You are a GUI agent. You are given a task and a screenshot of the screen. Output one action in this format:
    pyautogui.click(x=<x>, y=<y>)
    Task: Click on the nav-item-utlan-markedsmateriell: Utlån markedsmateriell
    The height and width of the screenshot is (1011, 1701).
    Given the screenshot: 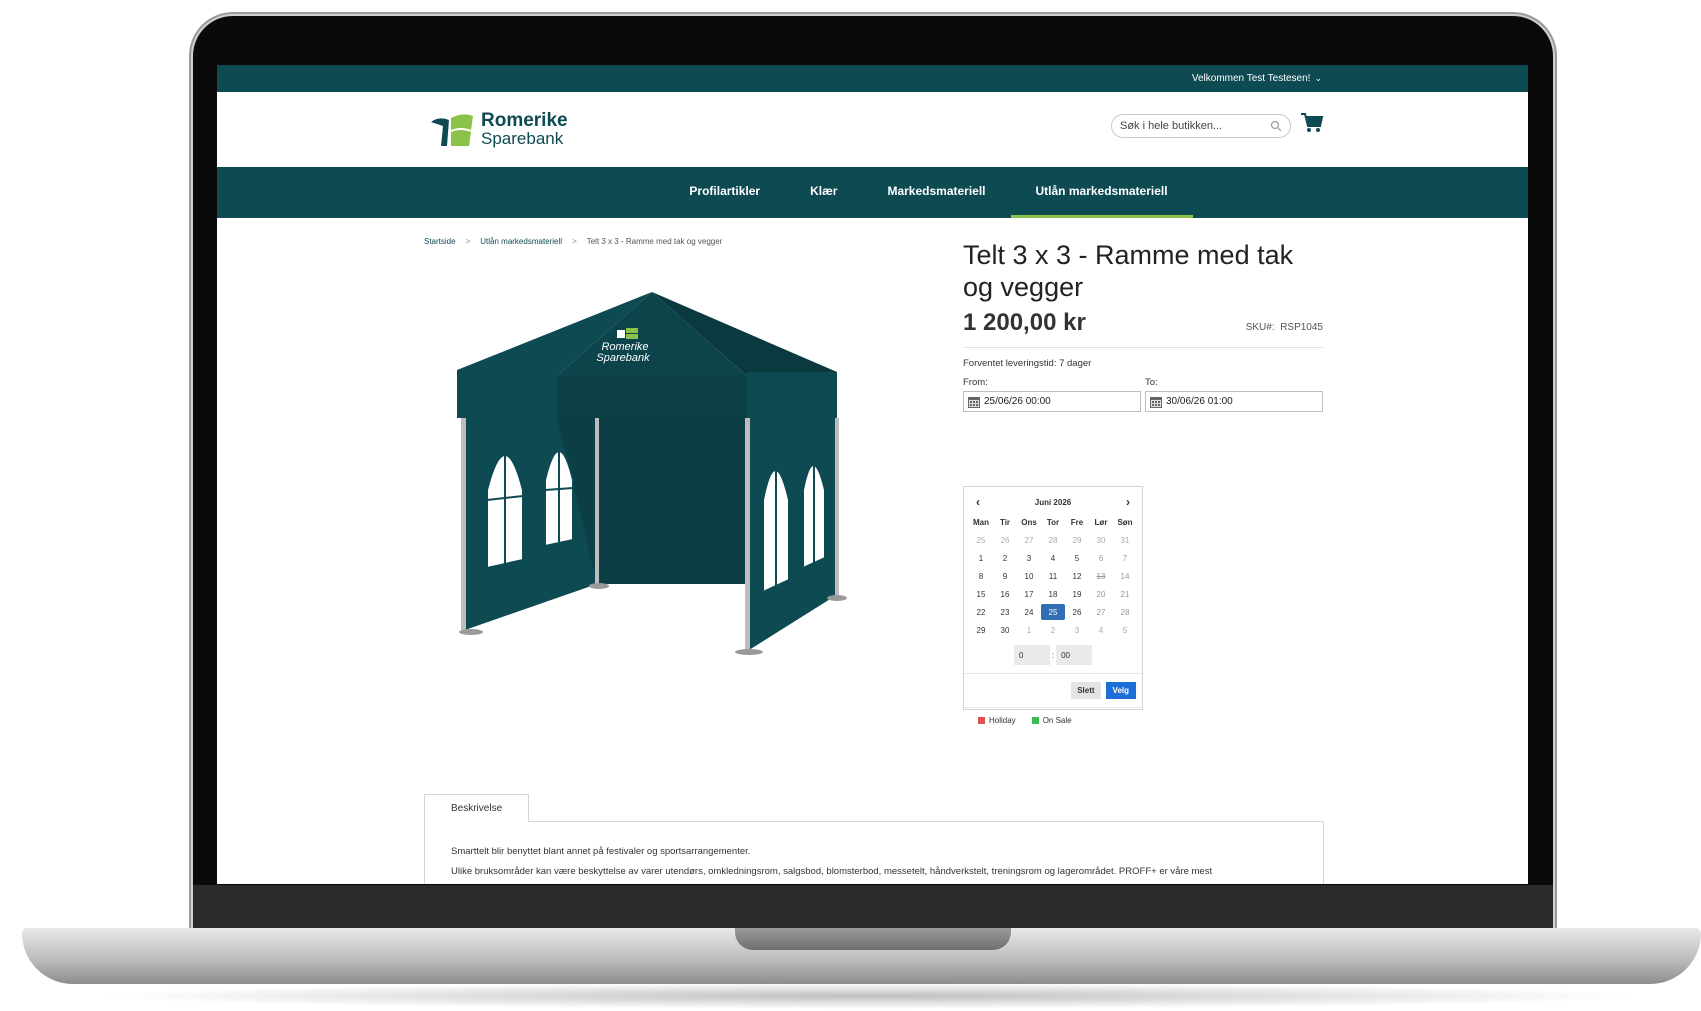 What is the action you would take?
    pyautogui.click(x=1101, y=192)
    